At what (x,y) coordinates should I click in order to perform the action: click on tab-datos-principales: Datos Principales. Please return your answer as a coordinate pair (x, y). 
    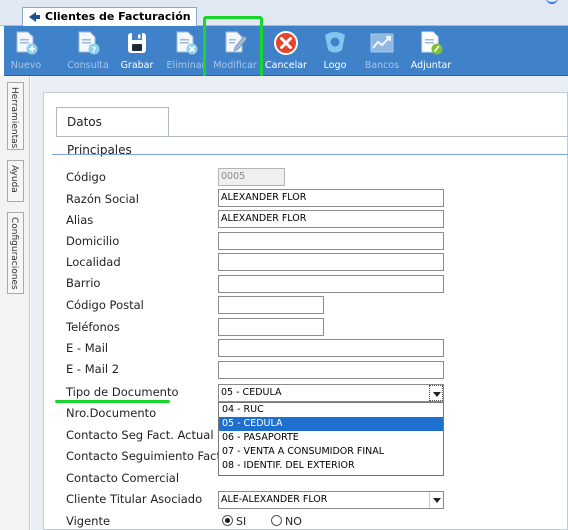
    Looking at the image, I should click on (112, 132).